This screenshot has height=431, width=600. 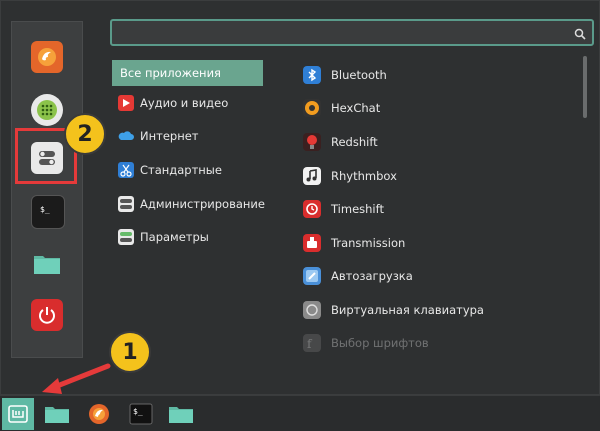 I want to click on toggle-icon, so click(x=126, y=204).